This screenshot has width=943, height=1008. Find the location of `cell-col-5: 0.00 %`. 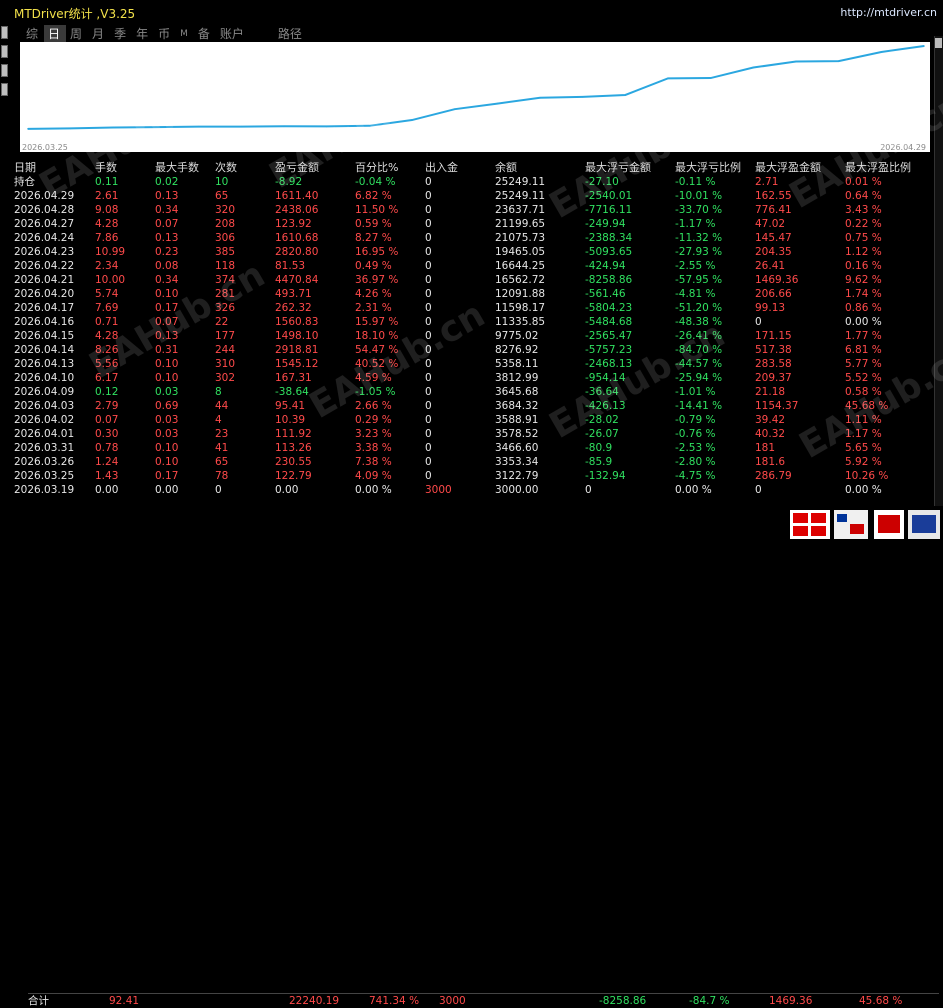

cell-col-5: 0.00 % is located at coordinates (373, 490).